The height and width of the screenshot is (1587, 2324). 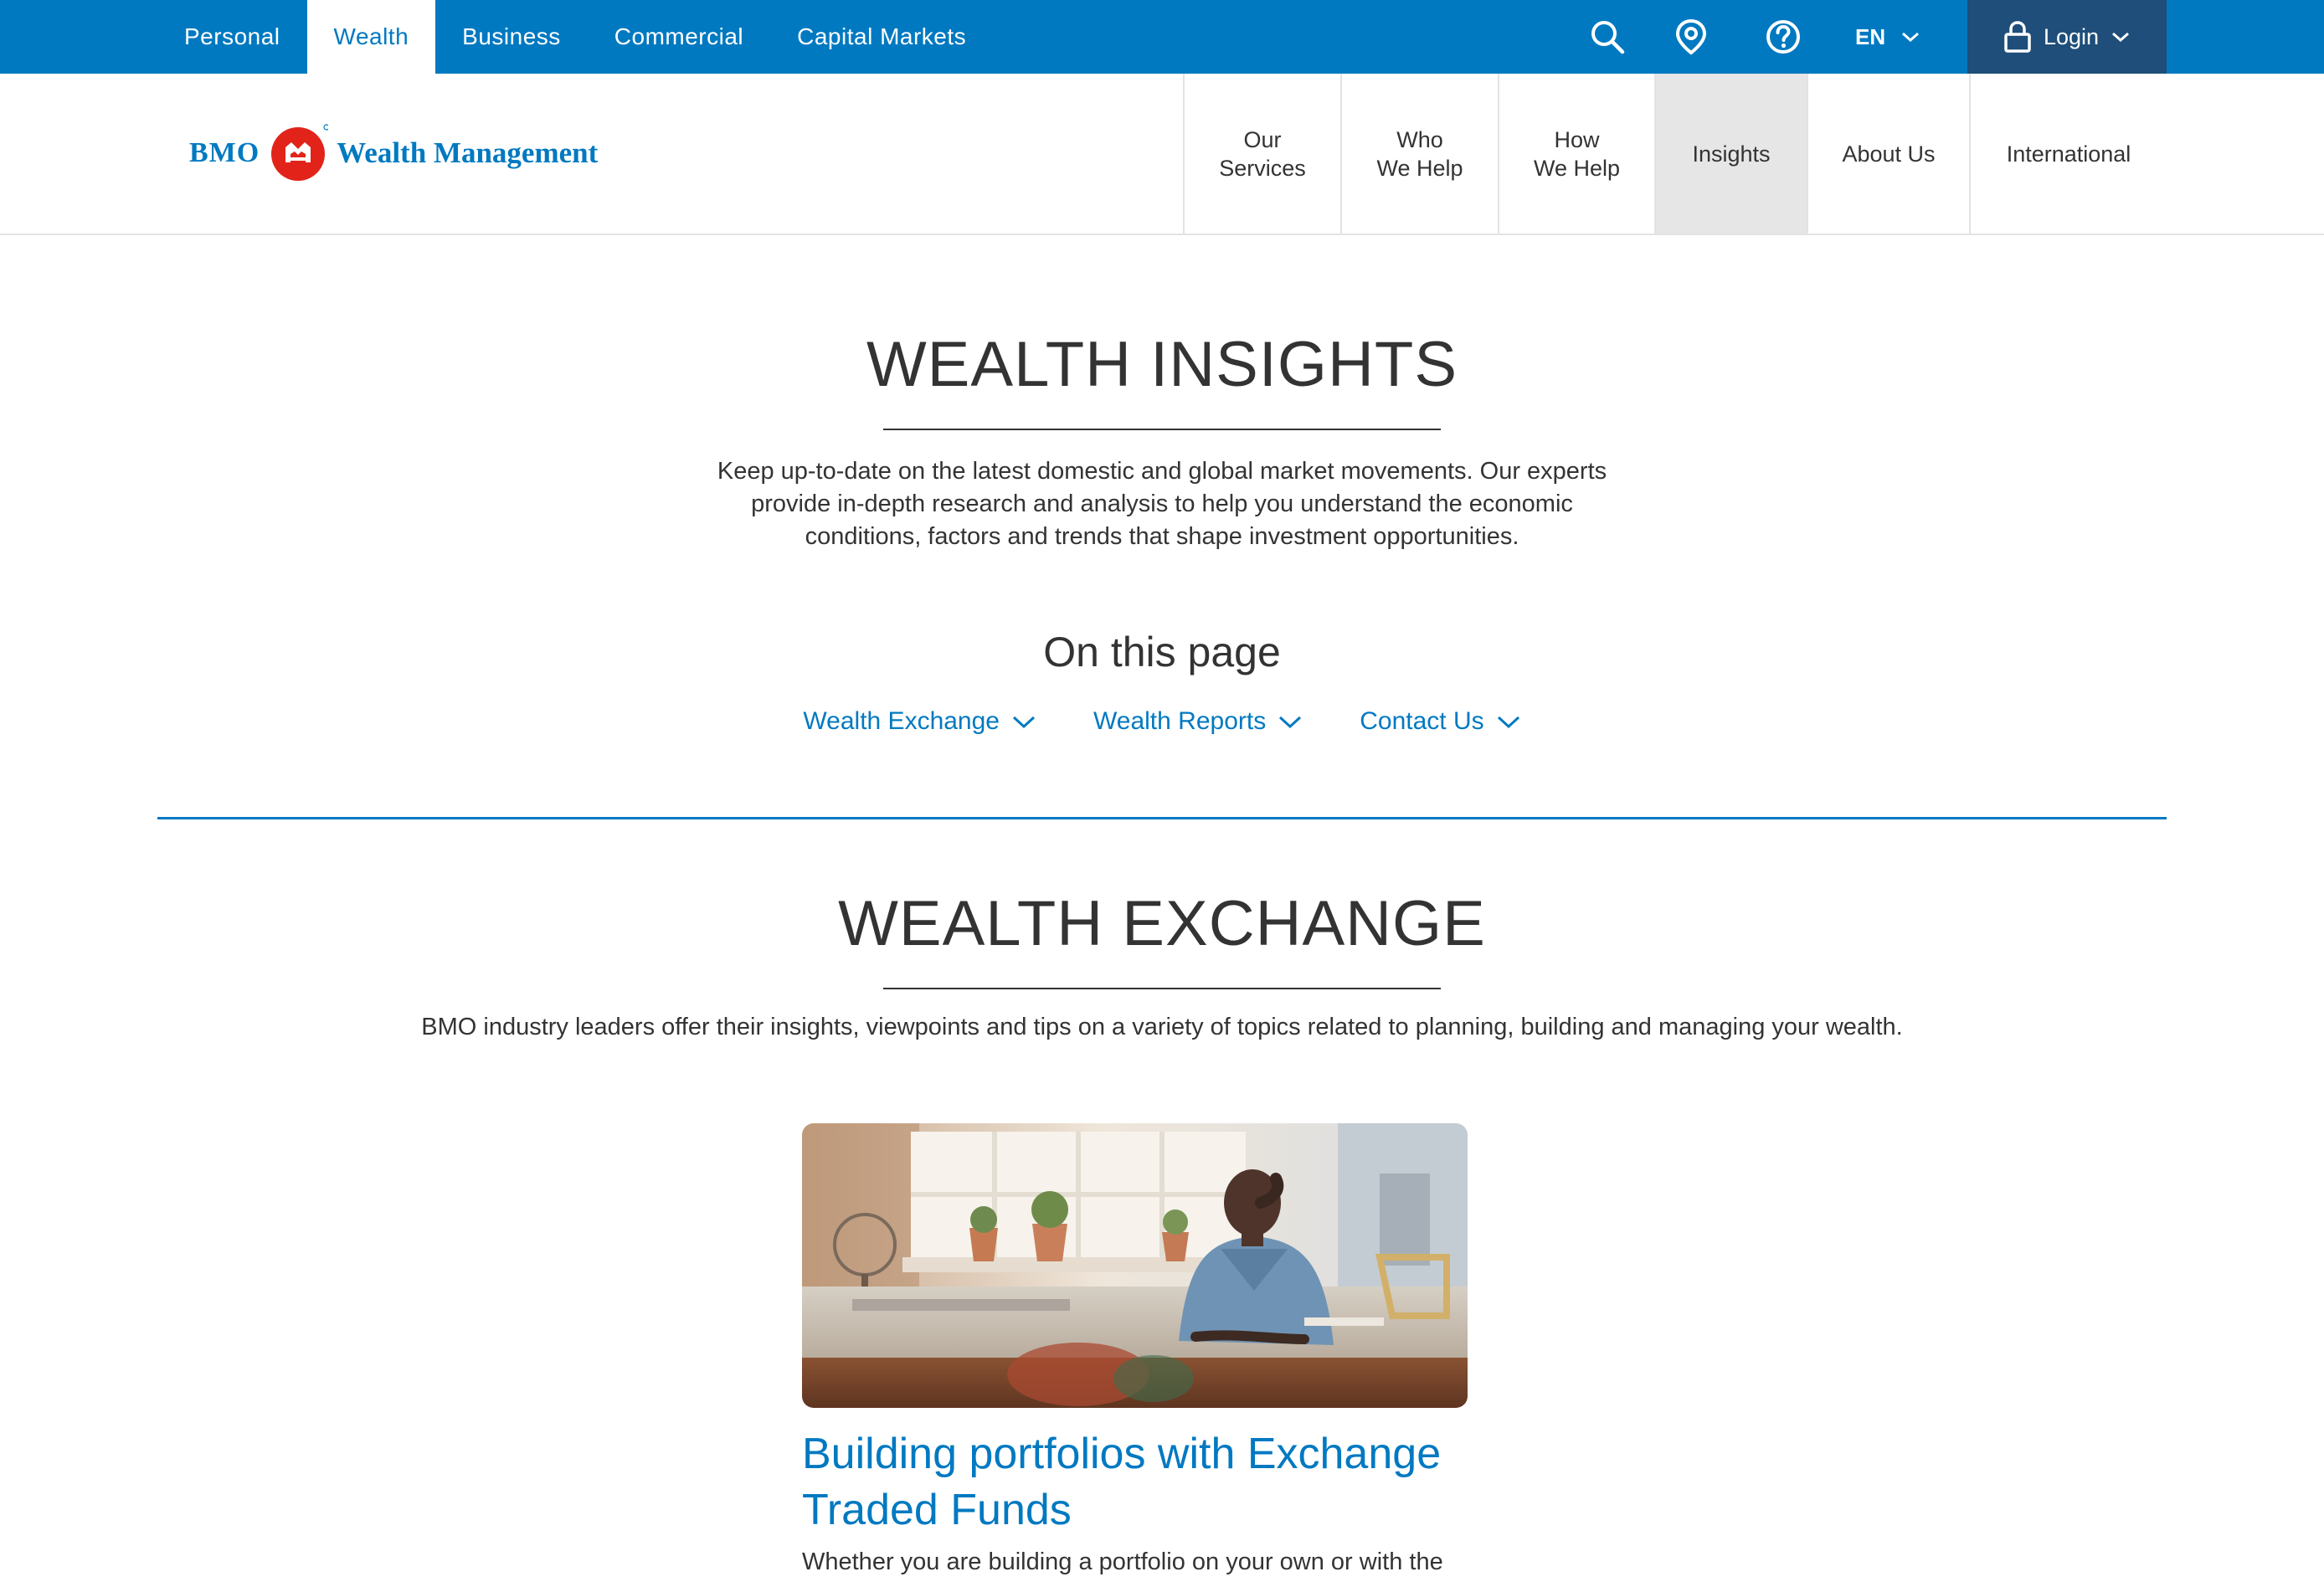 I want to click on section-divider, so click(x=1162, y=818).